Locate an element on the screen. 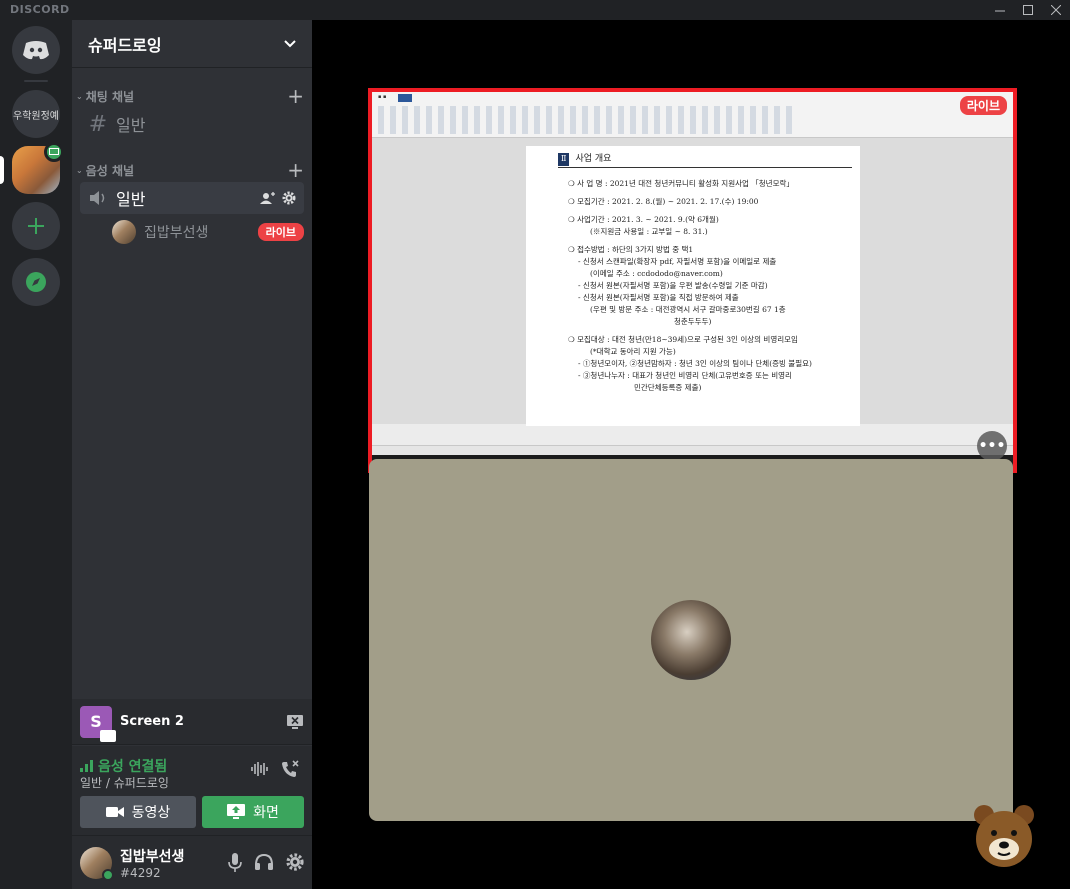 This screenshot has height=889, width=1070. video-button: 동영상 is located at coordinates (138, 812).